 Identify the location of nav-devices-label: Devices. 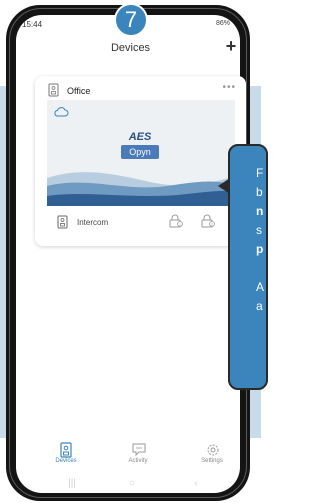
(66, 461).